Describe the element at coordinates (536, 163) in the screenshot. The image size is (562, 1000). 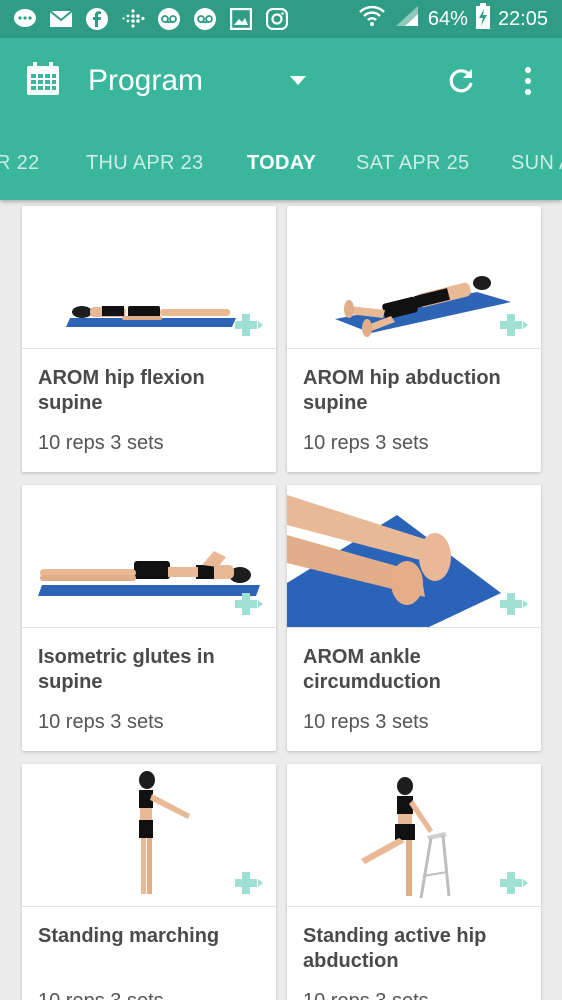
I see `tab-sun-apr-26: SUN A` at that location.